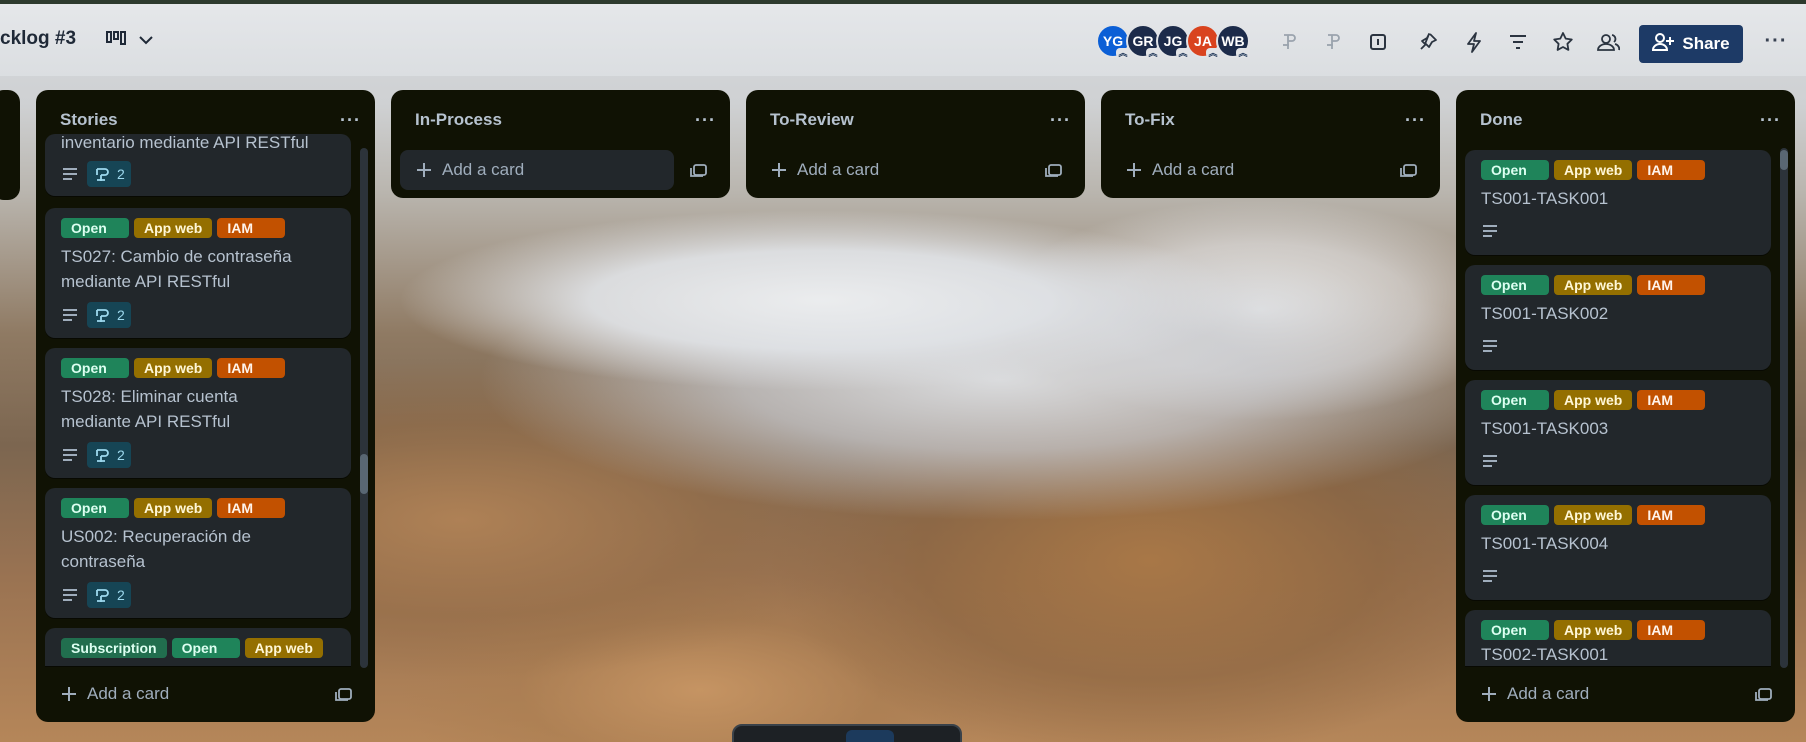 This screenshot has width=1806, height=742. Describe the element at coordinates (1545, 428) in the screenshot. I see `card-title: TS001-TASK003` at that location.